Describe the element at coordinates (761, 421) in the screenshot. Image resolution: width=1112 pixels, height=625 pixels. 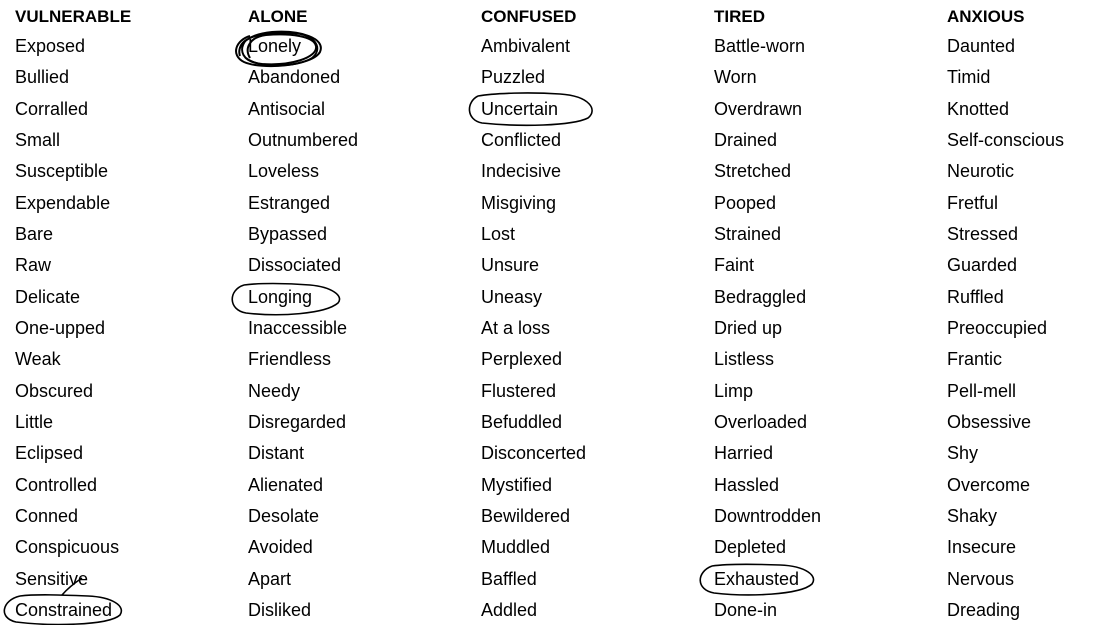
I see `word-item: Overloaded` at that location.